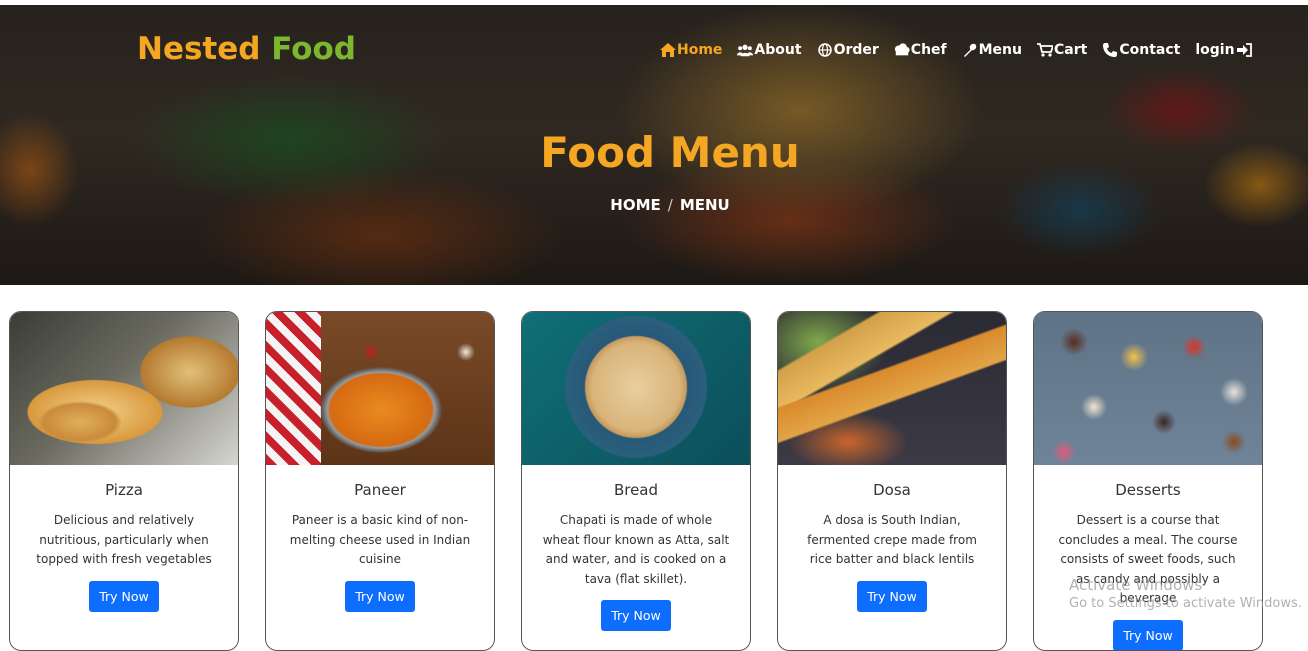 The height and width of the screenshot is (651, 1308). What do you see at coordinates (1000, 50) in the screenshot?
I see `nav-label: Menu` at bounding box center [1000, 50].